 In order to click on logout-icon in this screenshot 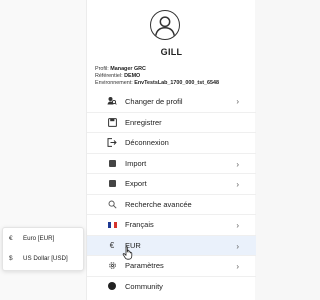, I will do `click(112, 143)`.